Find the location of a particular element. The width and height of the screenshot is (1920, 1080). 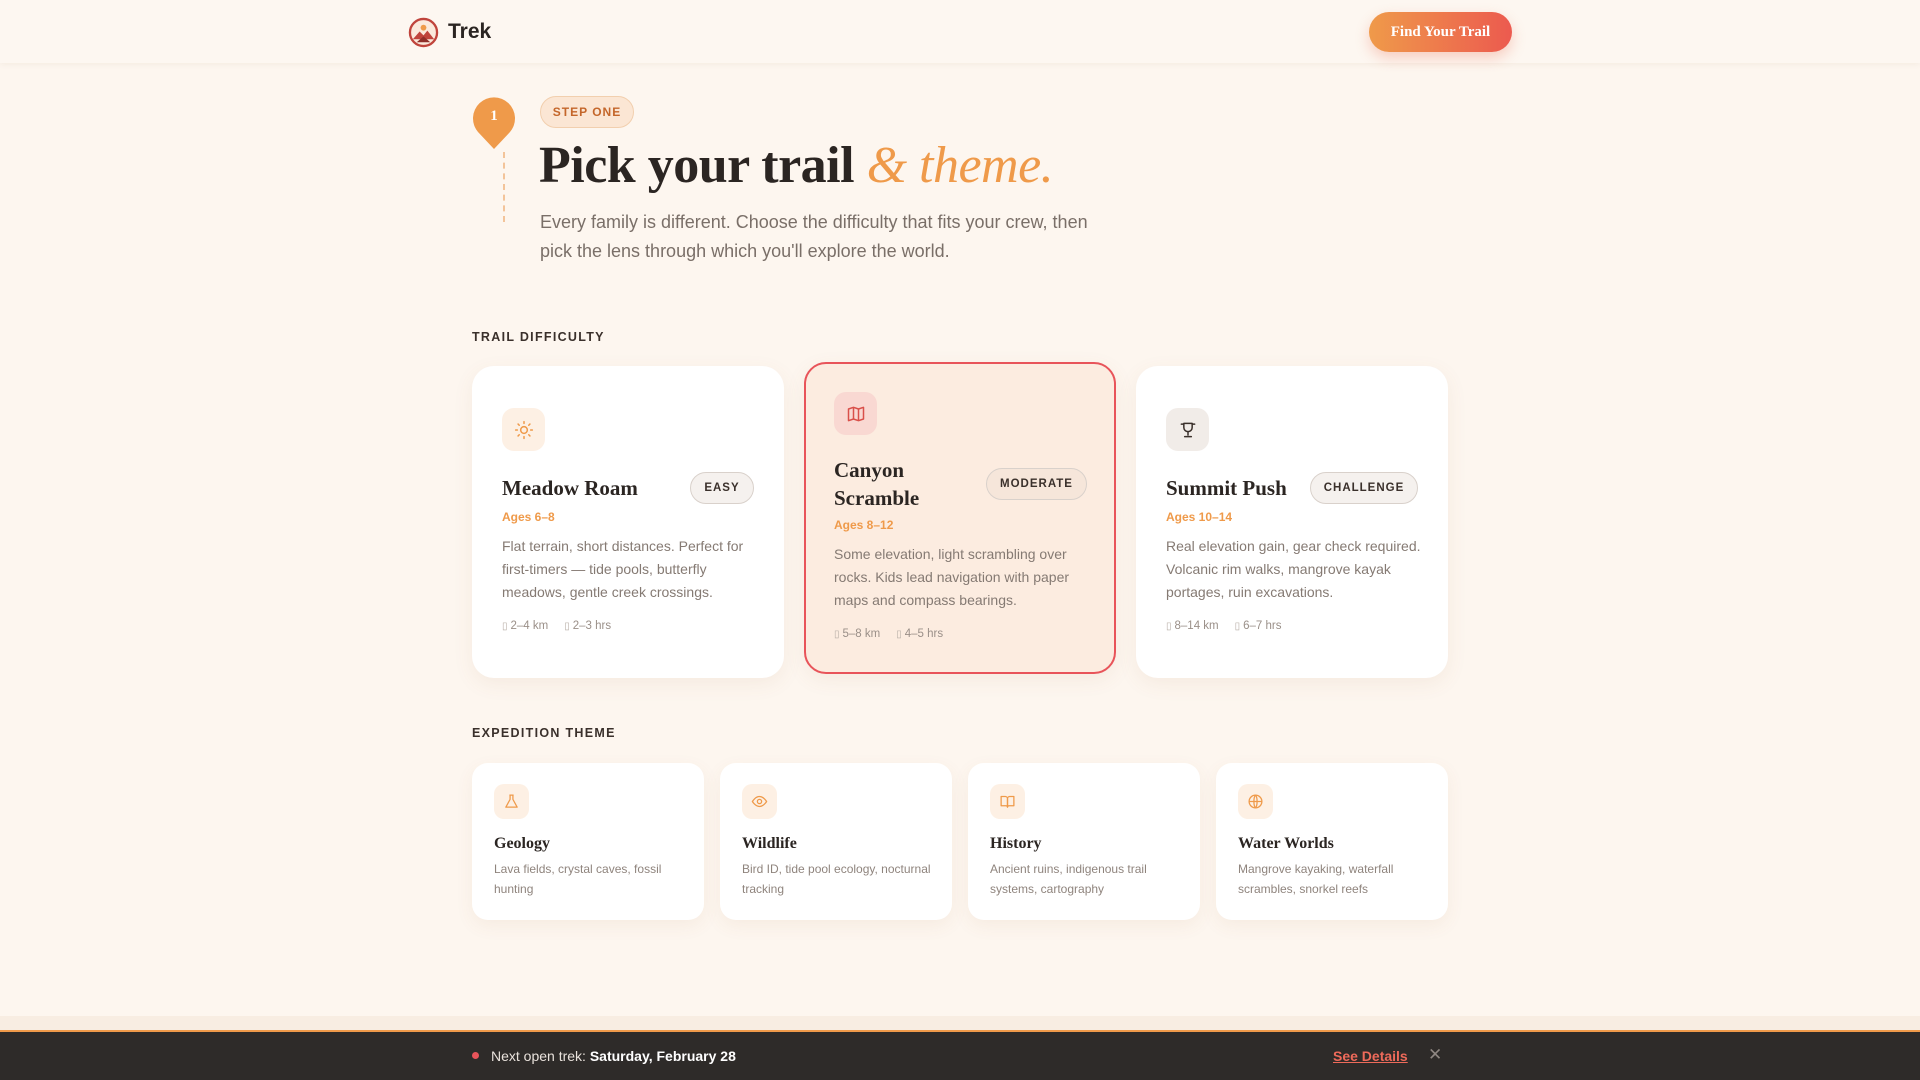

card-title: Canyon Scramble is located at coordinates (877, 484).